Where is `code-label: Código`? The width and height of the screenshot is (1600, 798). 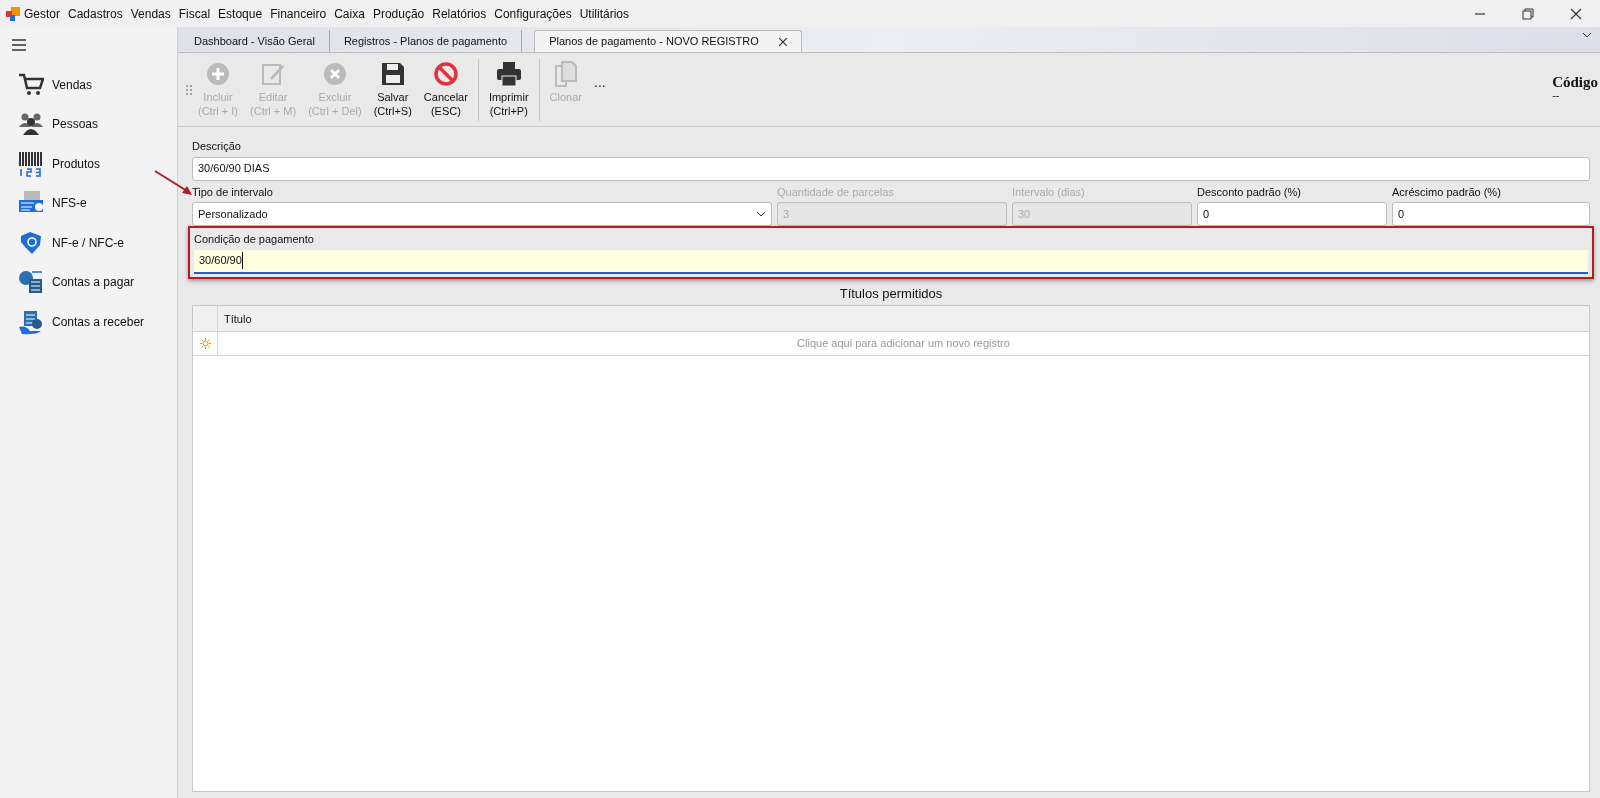 code-label: Código is located at coordinates (1575, 82).